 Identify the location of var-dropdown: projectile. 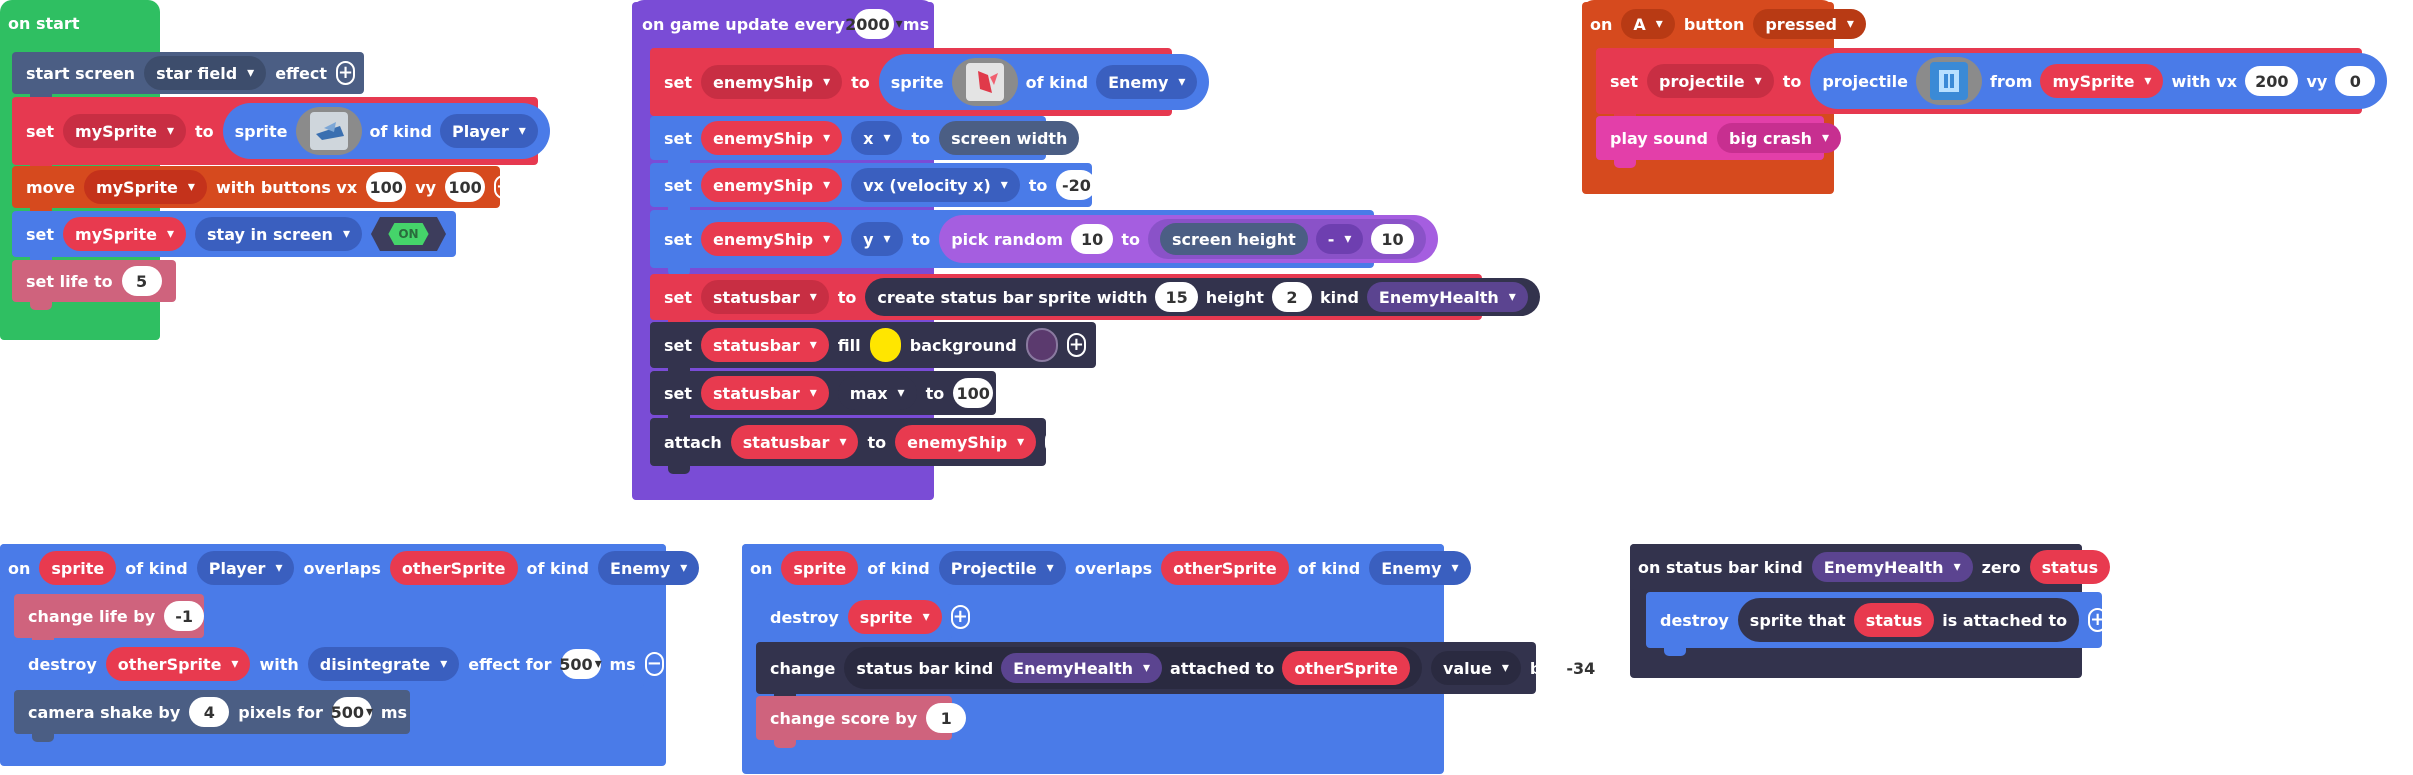
(1710, 81).